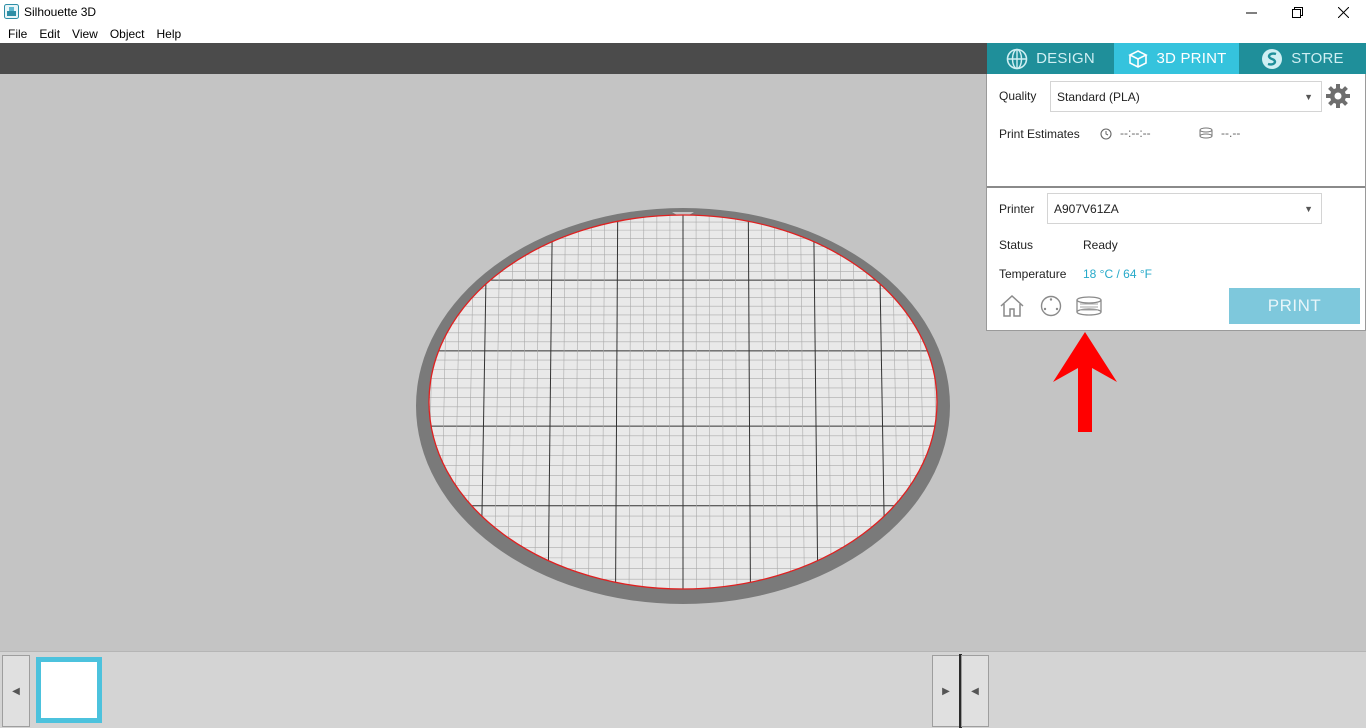 The height and width of the screenshot is (728, 1366). What do you see at coordinates (1231, 133) in the screenshot?
I see `material-estimate: --.--` at bounding box center [1231, 133].